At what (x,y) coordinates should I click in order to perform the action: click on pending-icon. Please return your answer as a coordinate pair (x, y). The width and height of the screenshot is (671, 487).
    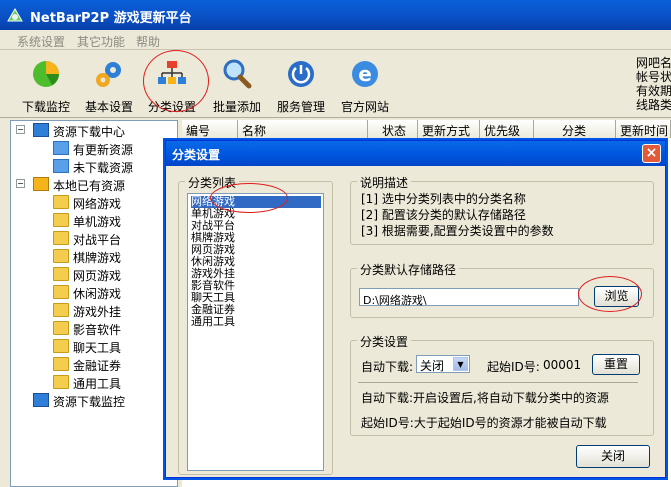
    Looking at the image, I should click on (61, 166).